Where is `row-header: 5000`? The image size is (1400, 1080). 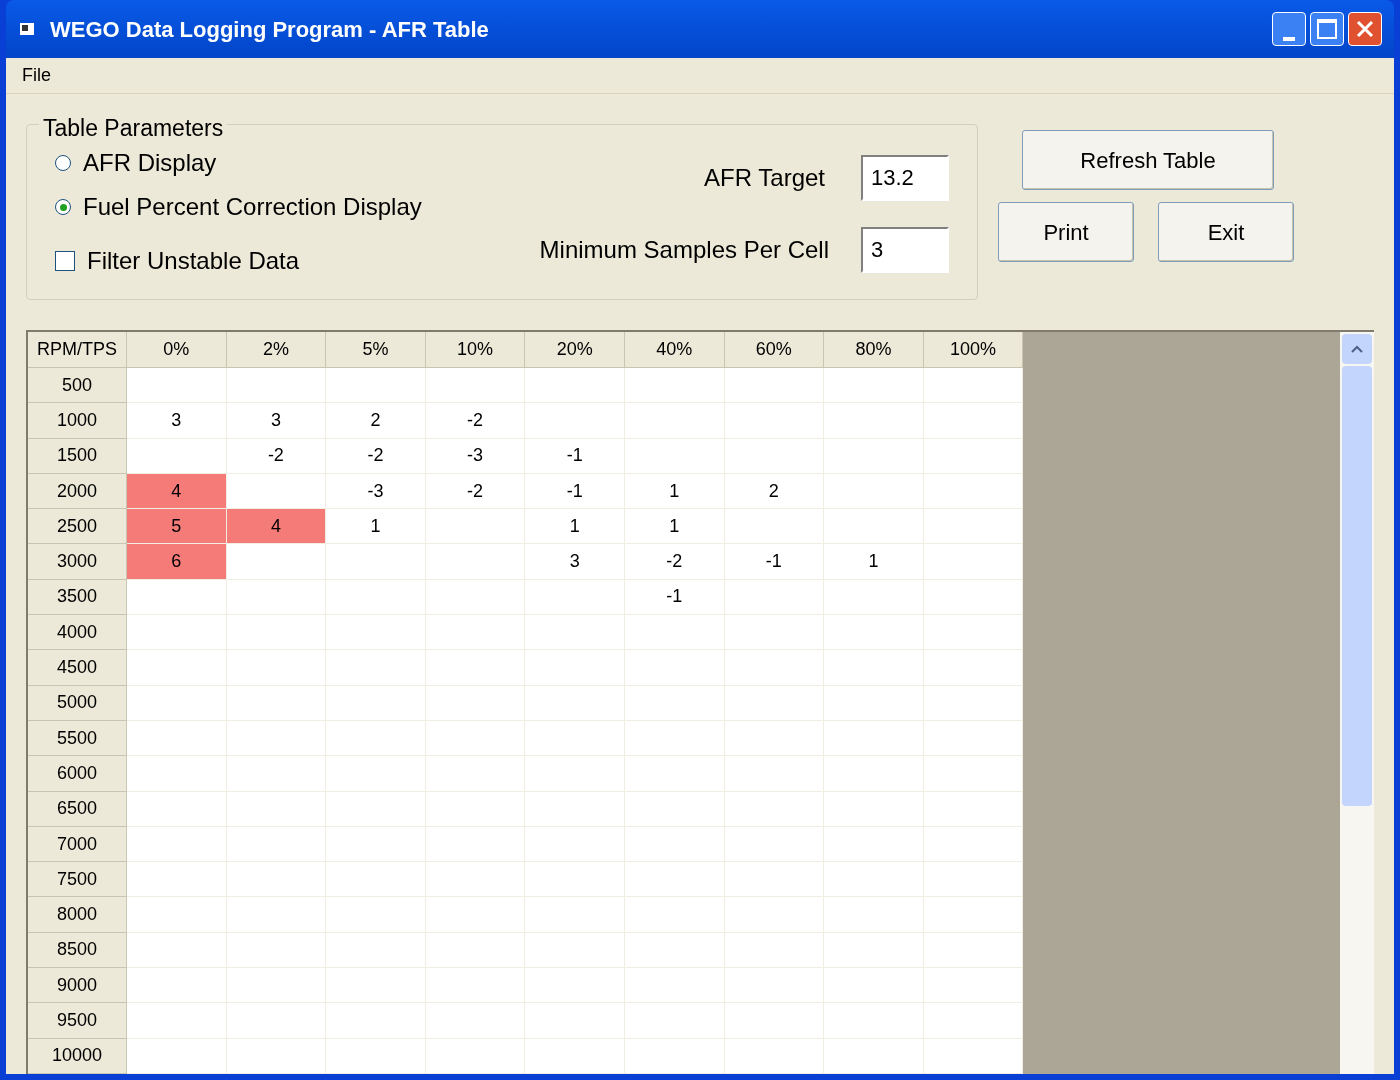 row-header: 5000 is located at coordinates (77, 703).